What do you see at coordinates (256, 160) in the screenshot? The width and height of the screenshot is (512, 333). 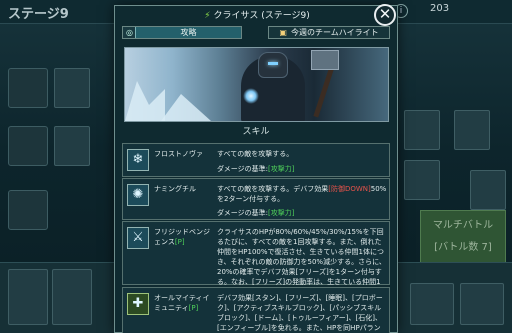 I see `skill-row: ❄ フロストノヴァ すべての敵を攻撃する。 ダメージの基準:[攻撃力]` at bounding box center [256, 160].